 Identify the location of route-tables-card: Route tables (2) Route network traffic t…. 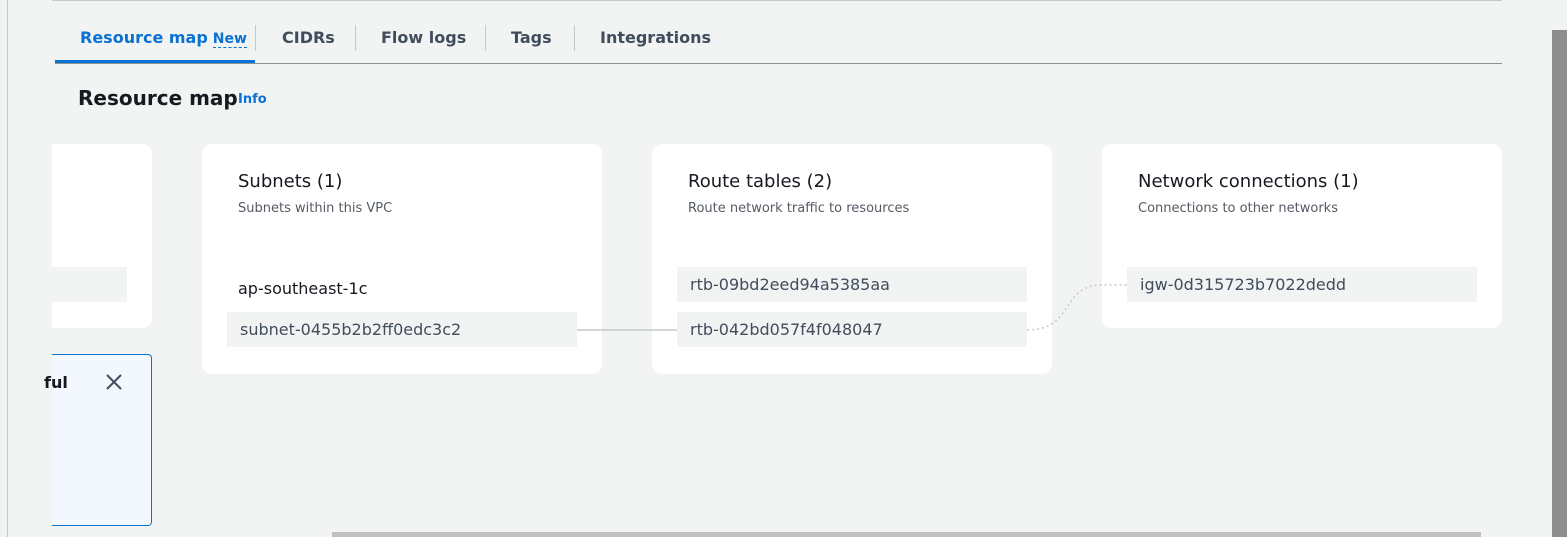
(852, 259).